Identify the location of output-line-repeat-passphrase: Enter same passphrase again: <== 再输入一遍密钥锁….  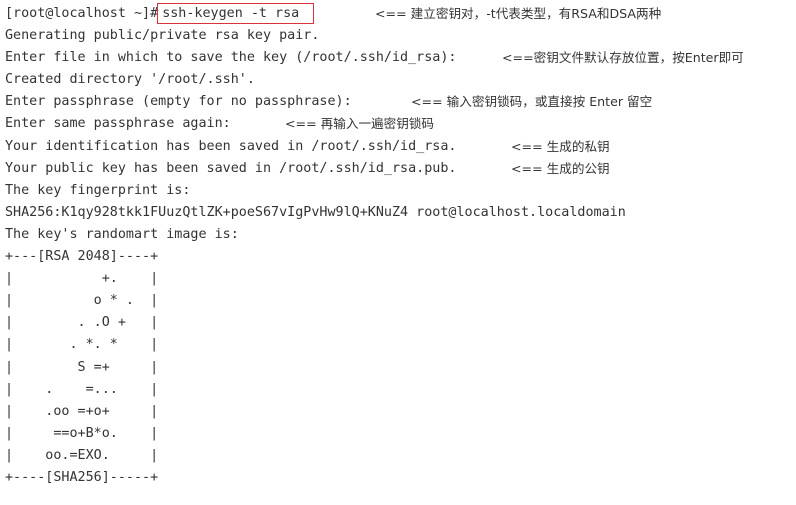
(400, 124).